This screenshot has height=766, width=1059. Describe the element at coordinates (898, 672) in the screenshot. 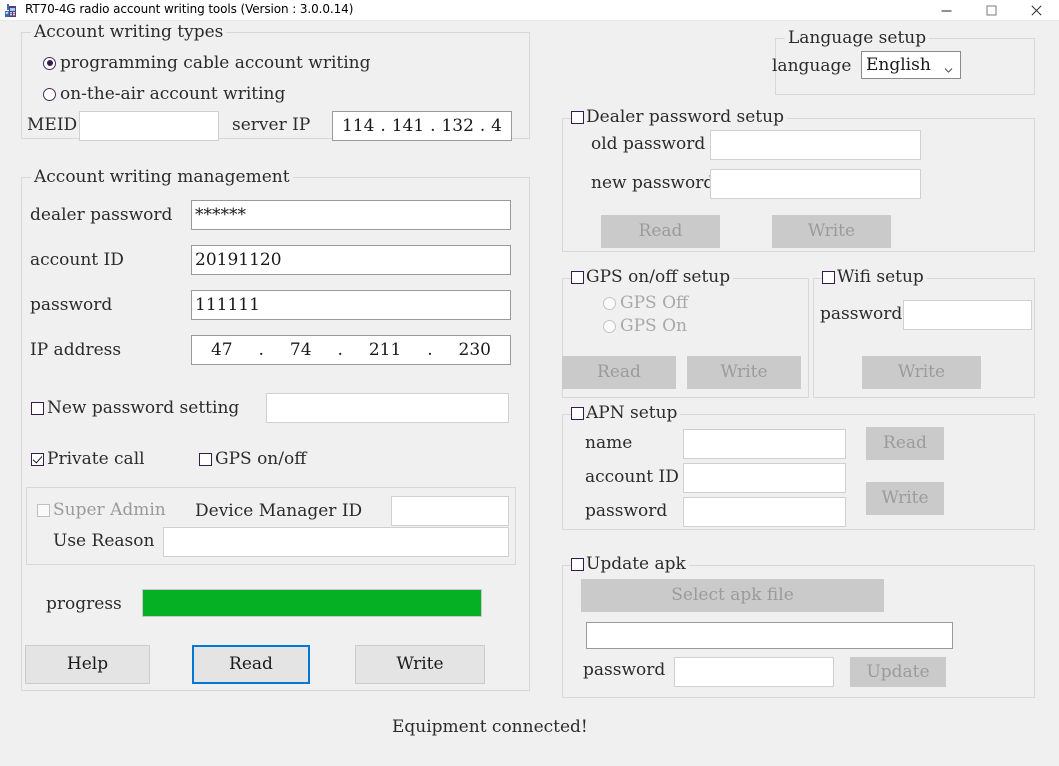

I see `apk-update-button: Update` at that location.